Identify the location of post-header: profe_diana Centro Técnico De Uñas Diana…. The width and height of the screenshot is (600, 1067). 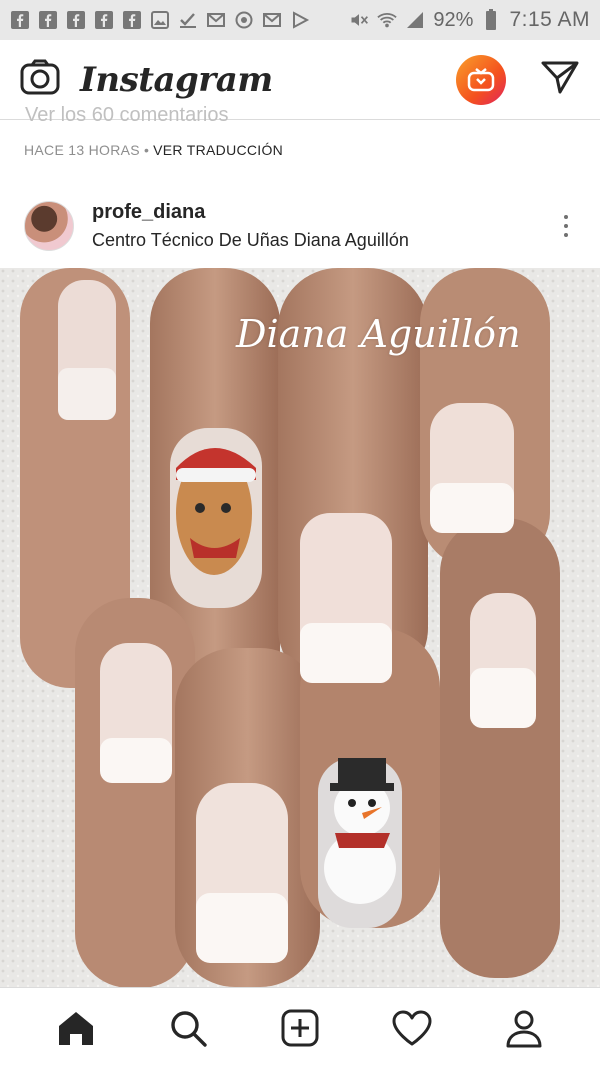
(300, 226).